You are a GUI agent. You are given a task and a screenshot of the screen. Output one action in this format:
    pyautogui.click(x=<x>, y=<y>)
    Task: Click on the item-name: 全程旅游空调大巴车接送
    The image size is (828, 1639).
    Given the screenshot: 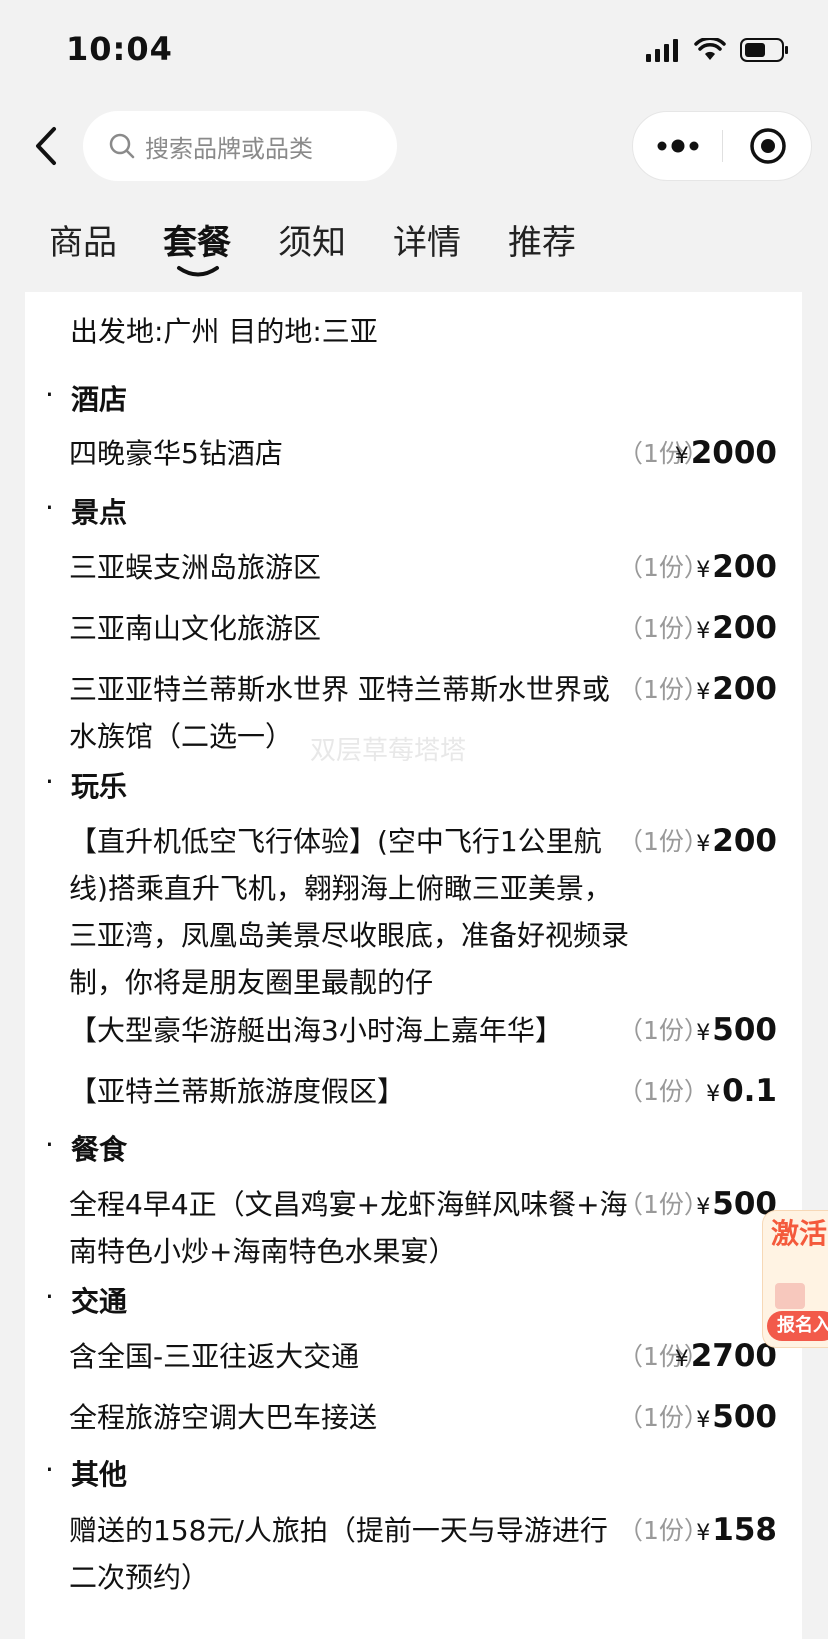 What is the action you would take?
    pyautogui.click(x=223, y=1417)
    